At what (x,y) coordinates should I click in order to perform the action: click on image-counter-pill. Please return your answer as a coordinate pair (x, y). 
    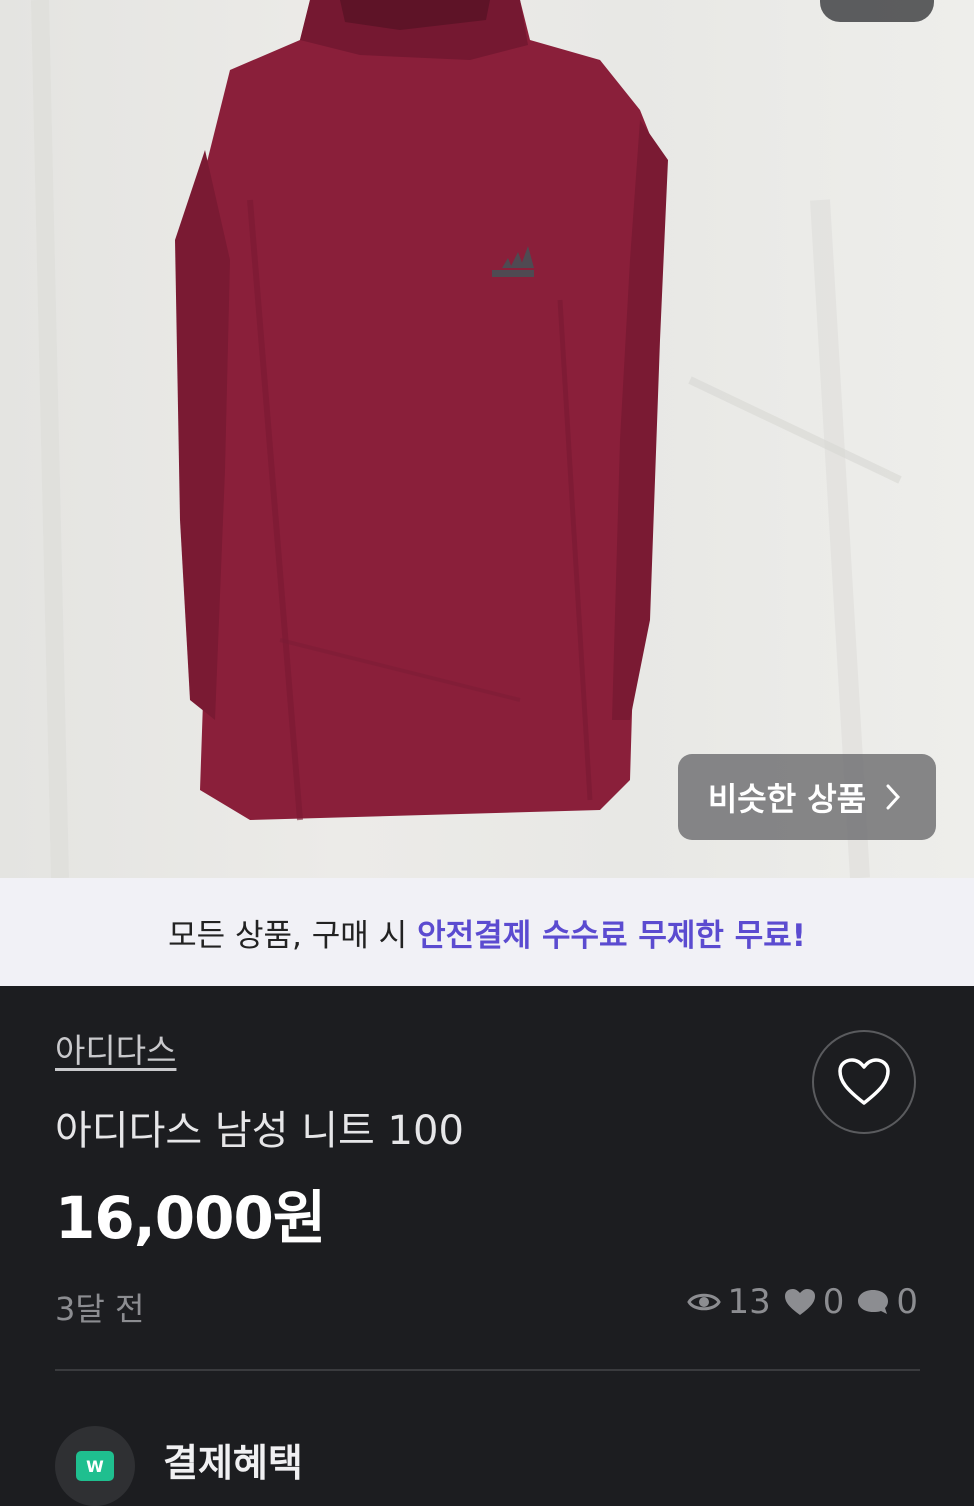
    Looking at the image, I should click on (877, 11).